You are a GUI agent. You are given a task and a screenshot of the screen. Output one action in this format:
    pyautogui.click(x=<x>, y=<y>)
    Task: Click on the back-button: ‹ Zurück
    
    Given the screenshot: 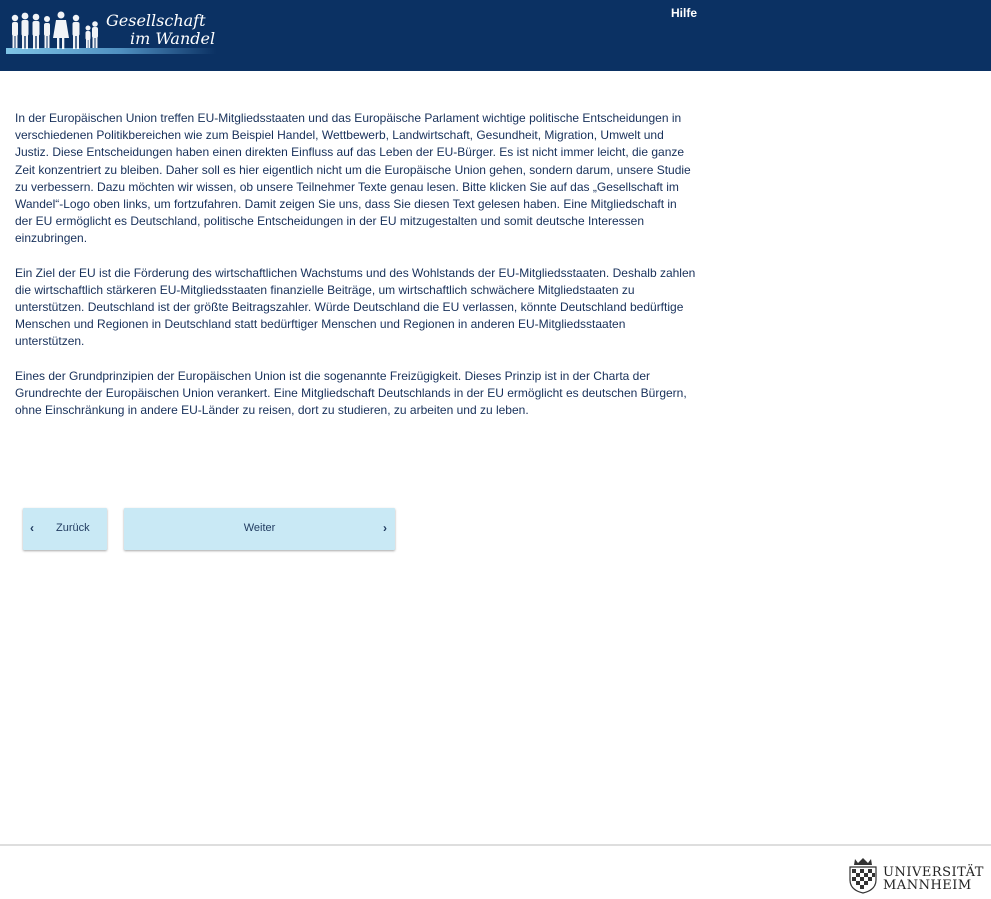 What is the action you would take?
    pyautogui.click(x=65, y=529)
    